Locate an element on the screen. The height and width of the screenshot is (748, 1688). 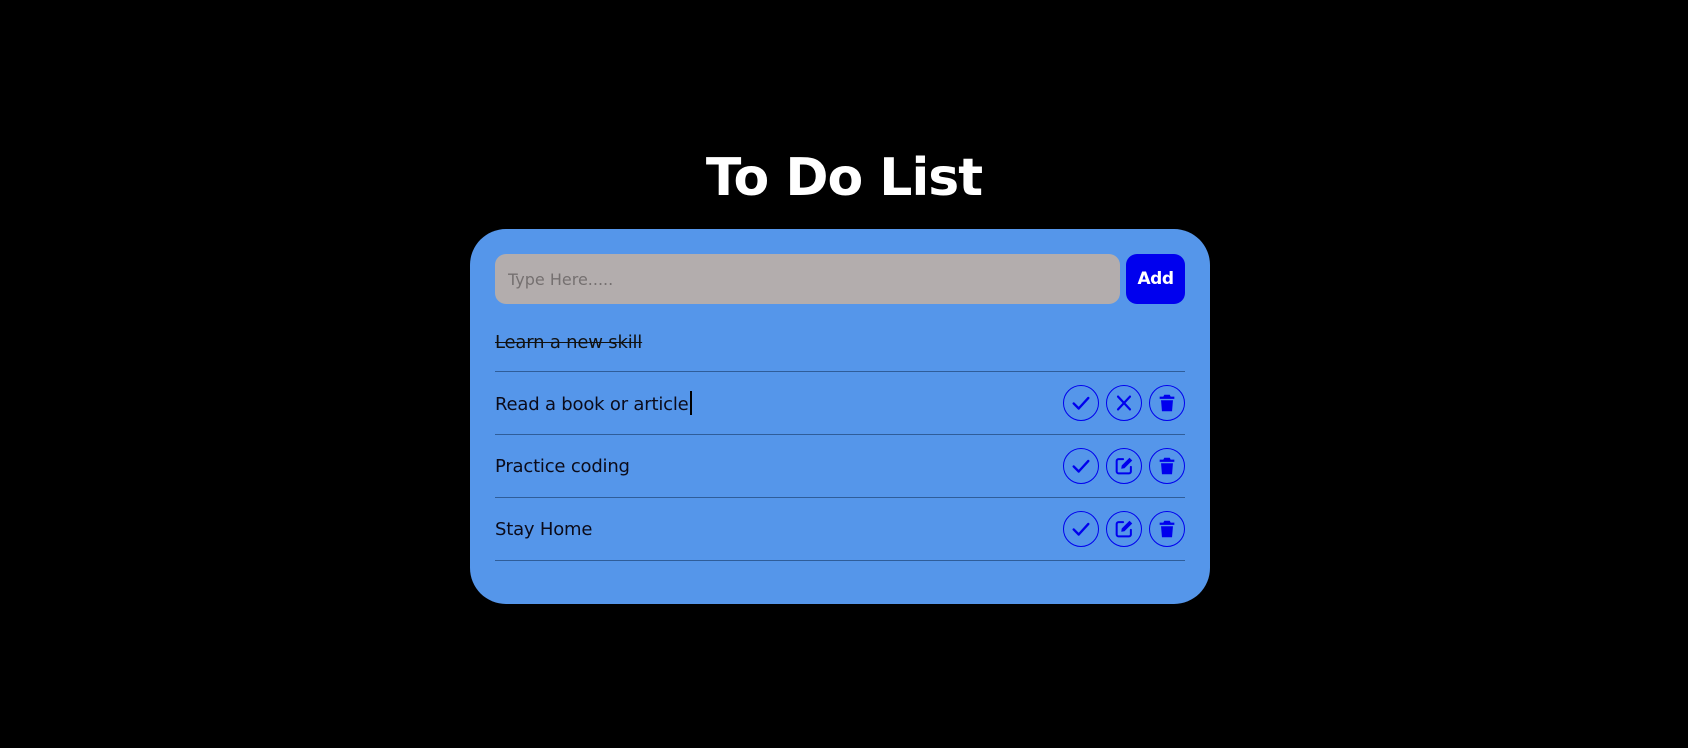
cancel-icon is located at coordinates (1124, 403).